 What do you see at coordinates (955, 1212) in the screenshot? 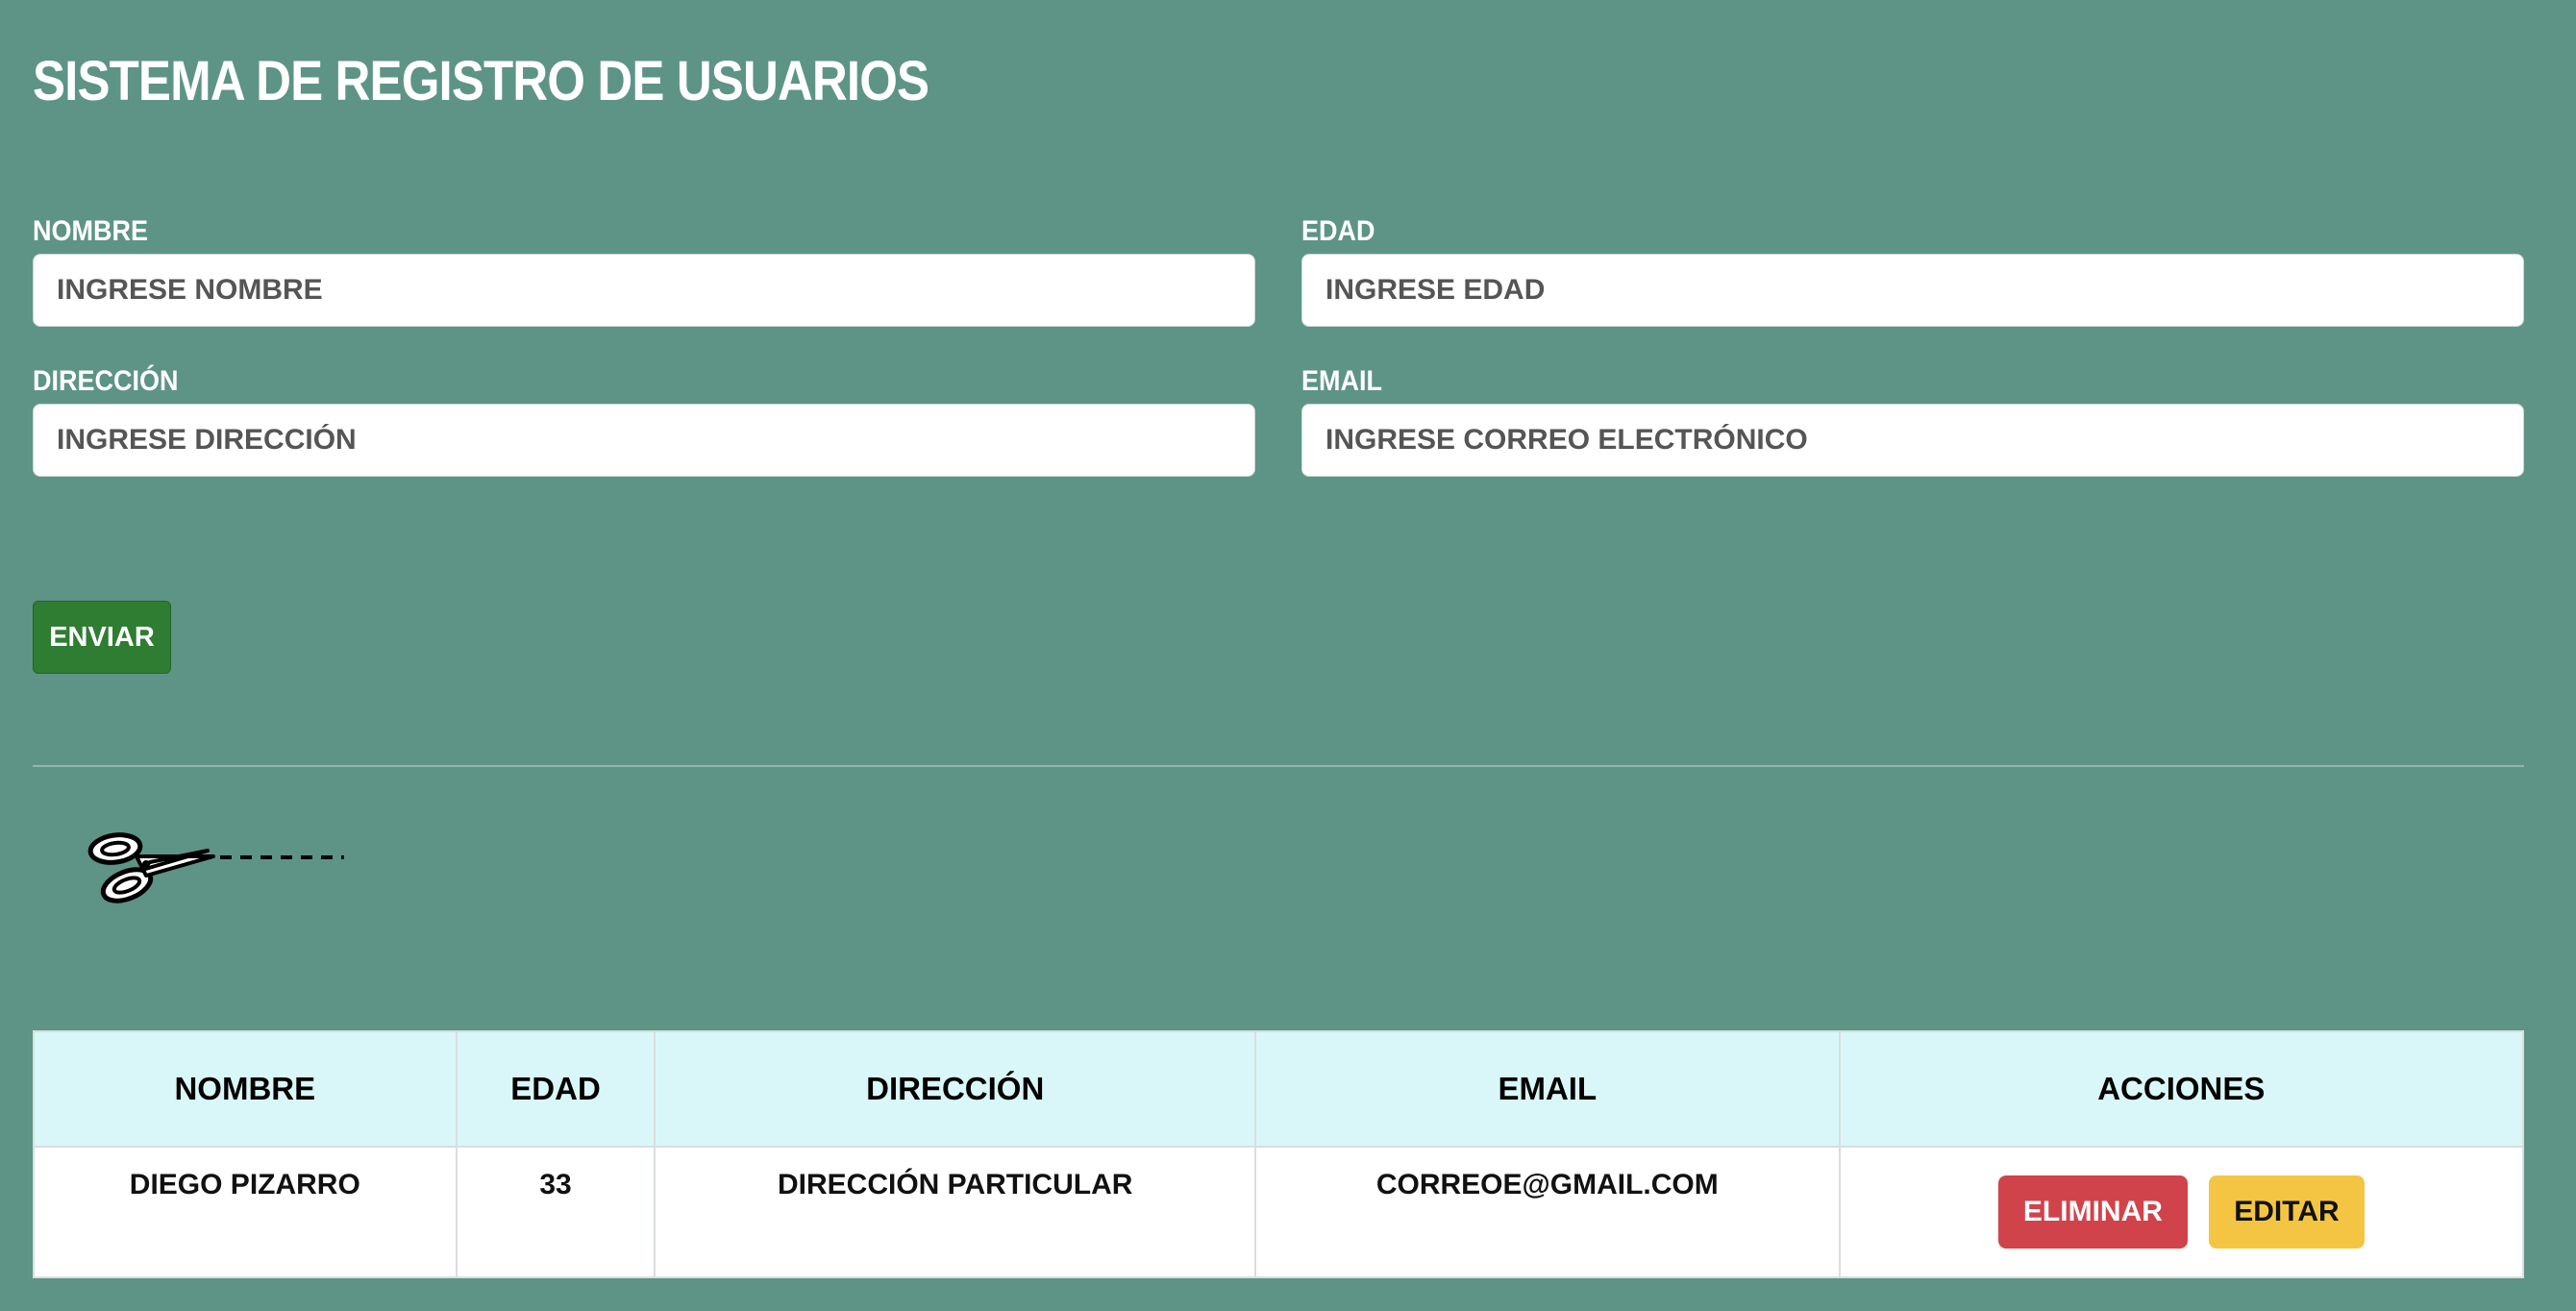
I see `cell-direccion: DIRECCIÓN PARTICULAR` at bounding box center [955, 1212].